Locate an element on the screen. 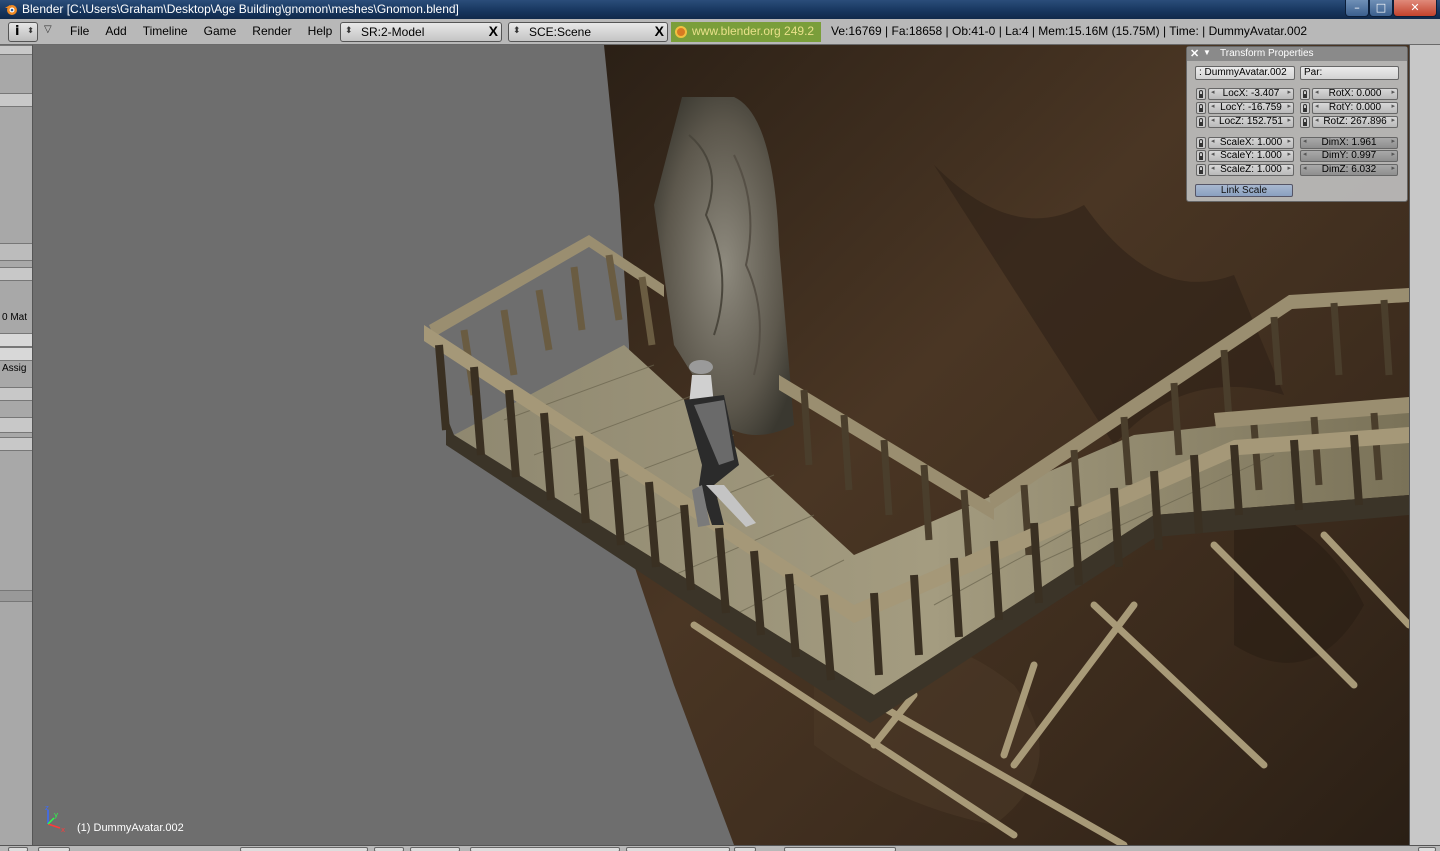 This screenshot has width=1440, height=851. active-object-label: (1) DummyAvatar.002 is located at coordinates (130, 828).